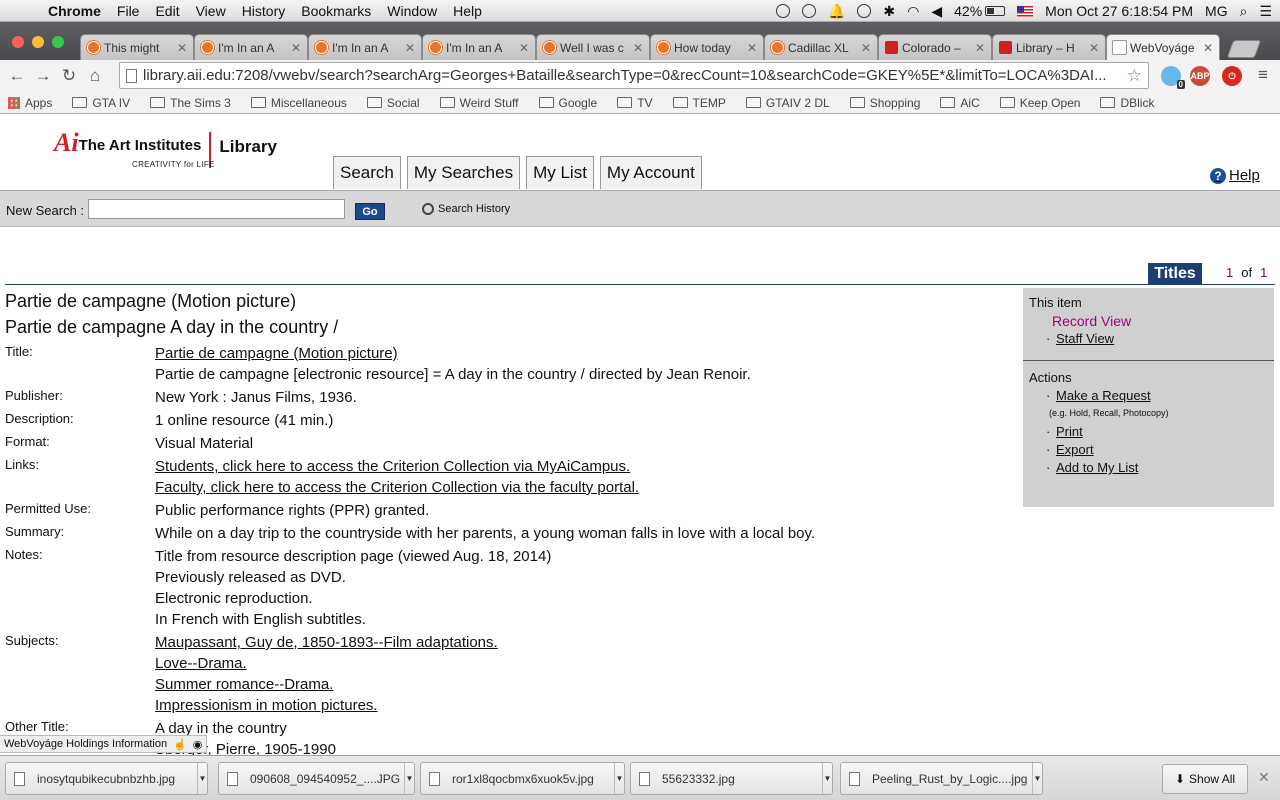 Image resolution: width=1280 pixels, height=800 pixels. Describe the element at coordinates (466, 209) in the screenshot. I see `search-history-link: Search History` at that location.